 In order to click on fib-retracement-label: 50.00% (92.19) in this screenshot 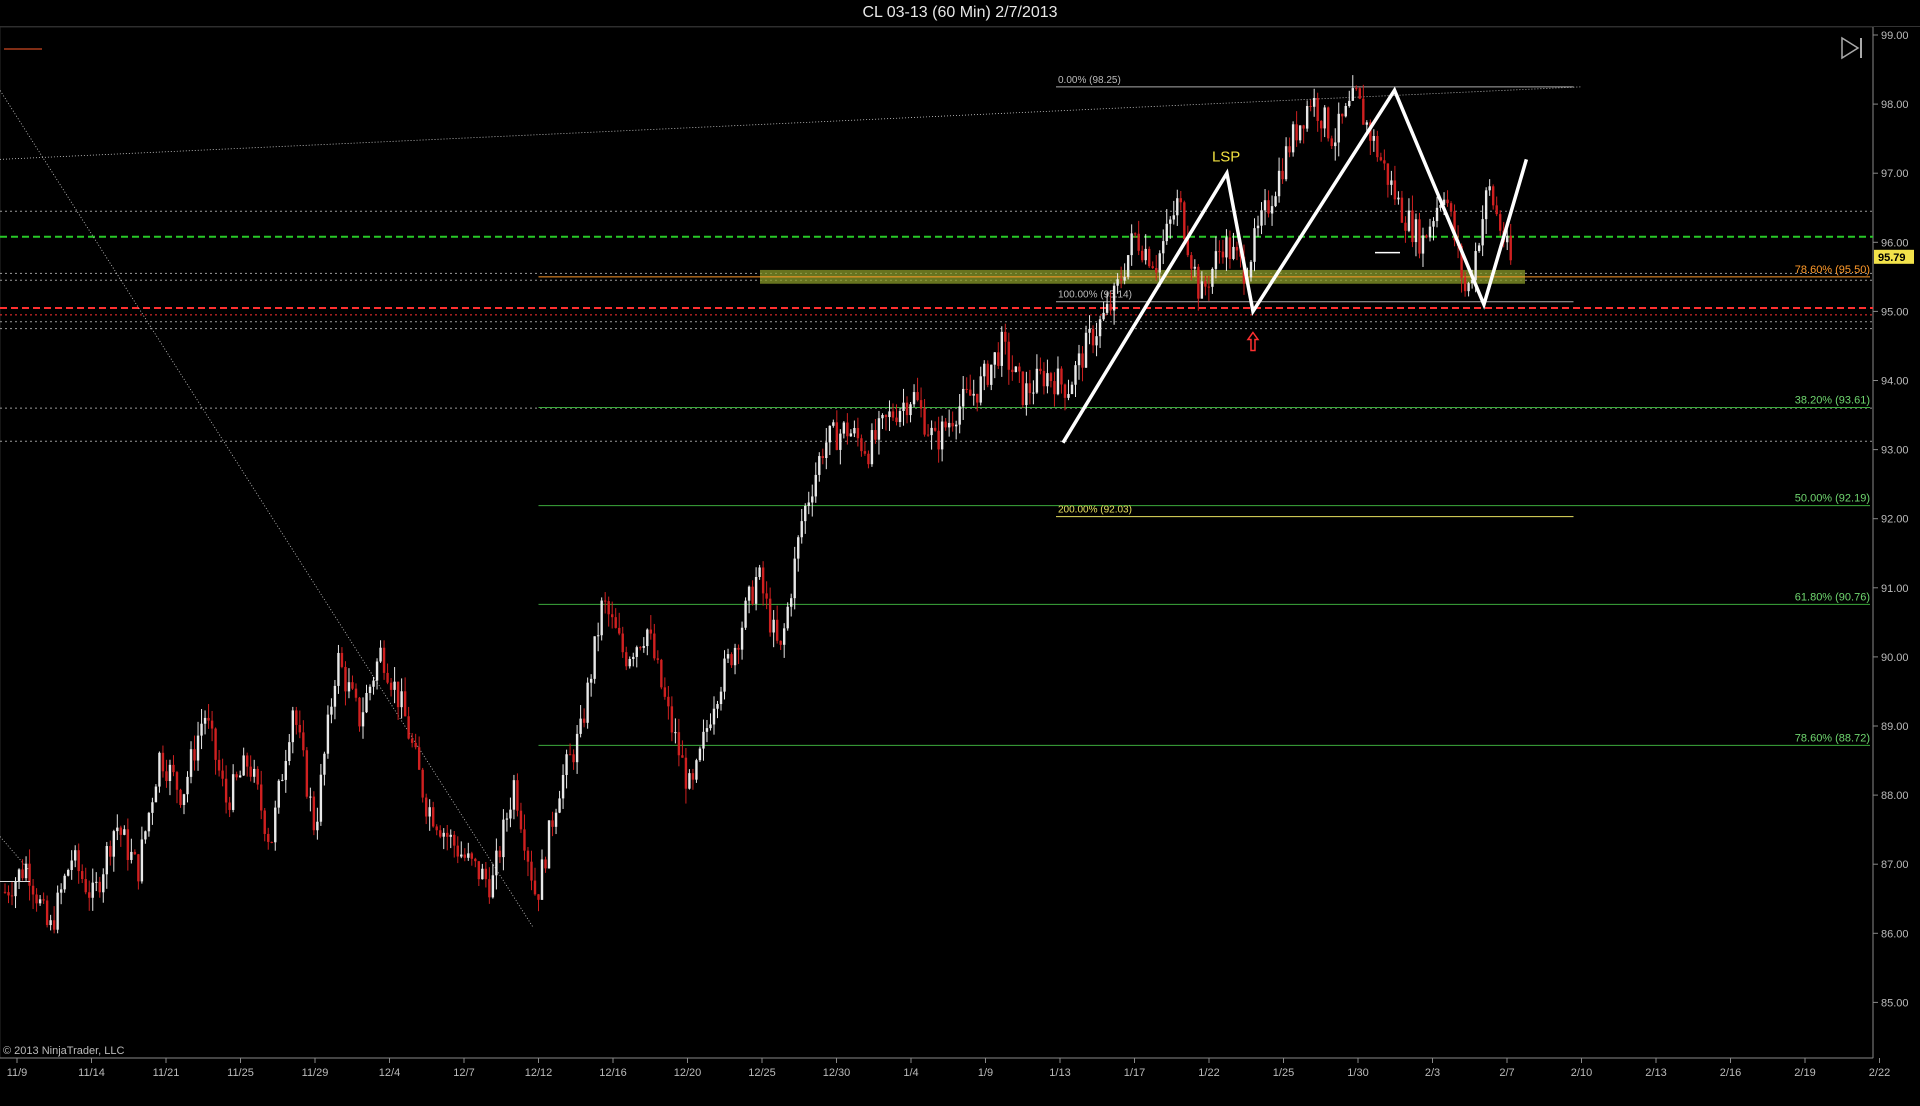, I will do `click(1832, 499)`.